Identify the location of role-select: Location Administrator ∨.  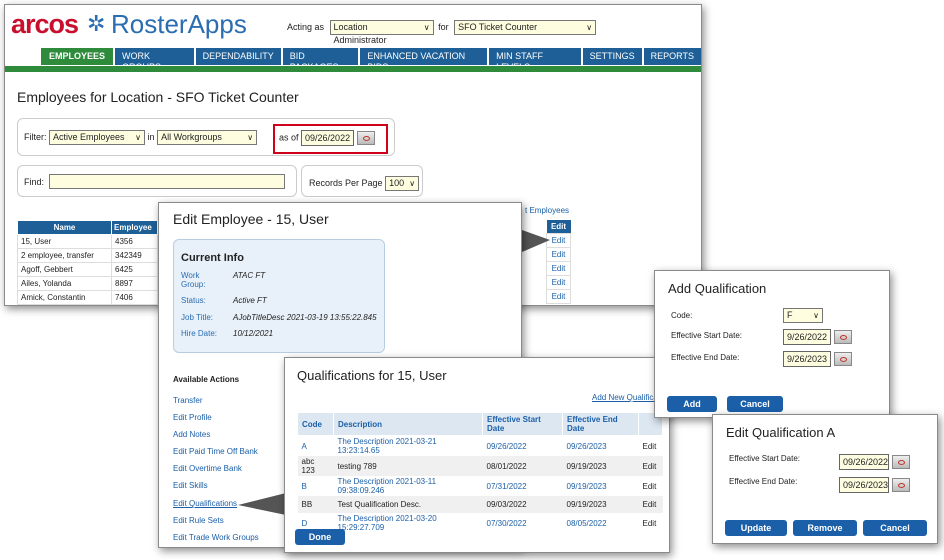
(381, 32).